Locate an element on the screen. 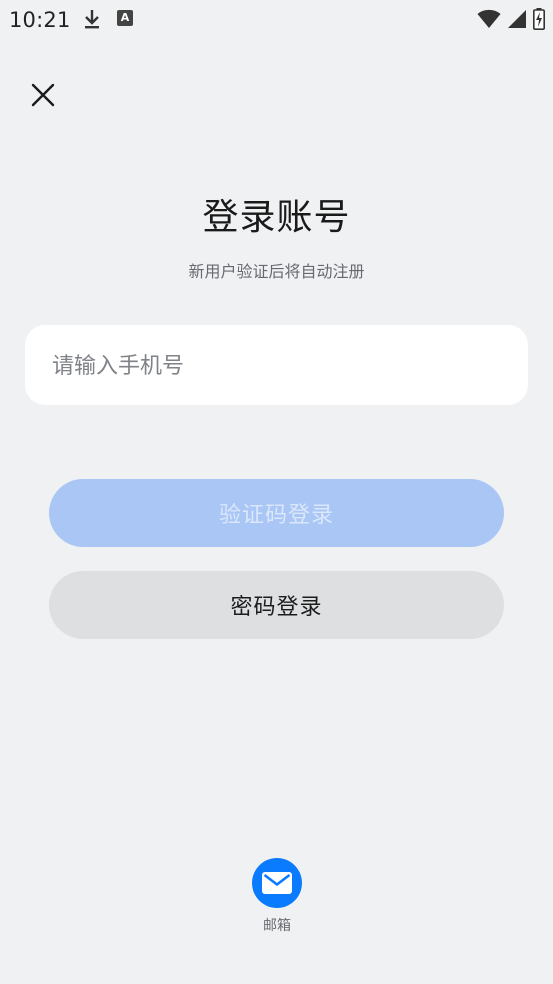 This screenshot has height=984, width=553. close-button is located at coordinates (43, 95).